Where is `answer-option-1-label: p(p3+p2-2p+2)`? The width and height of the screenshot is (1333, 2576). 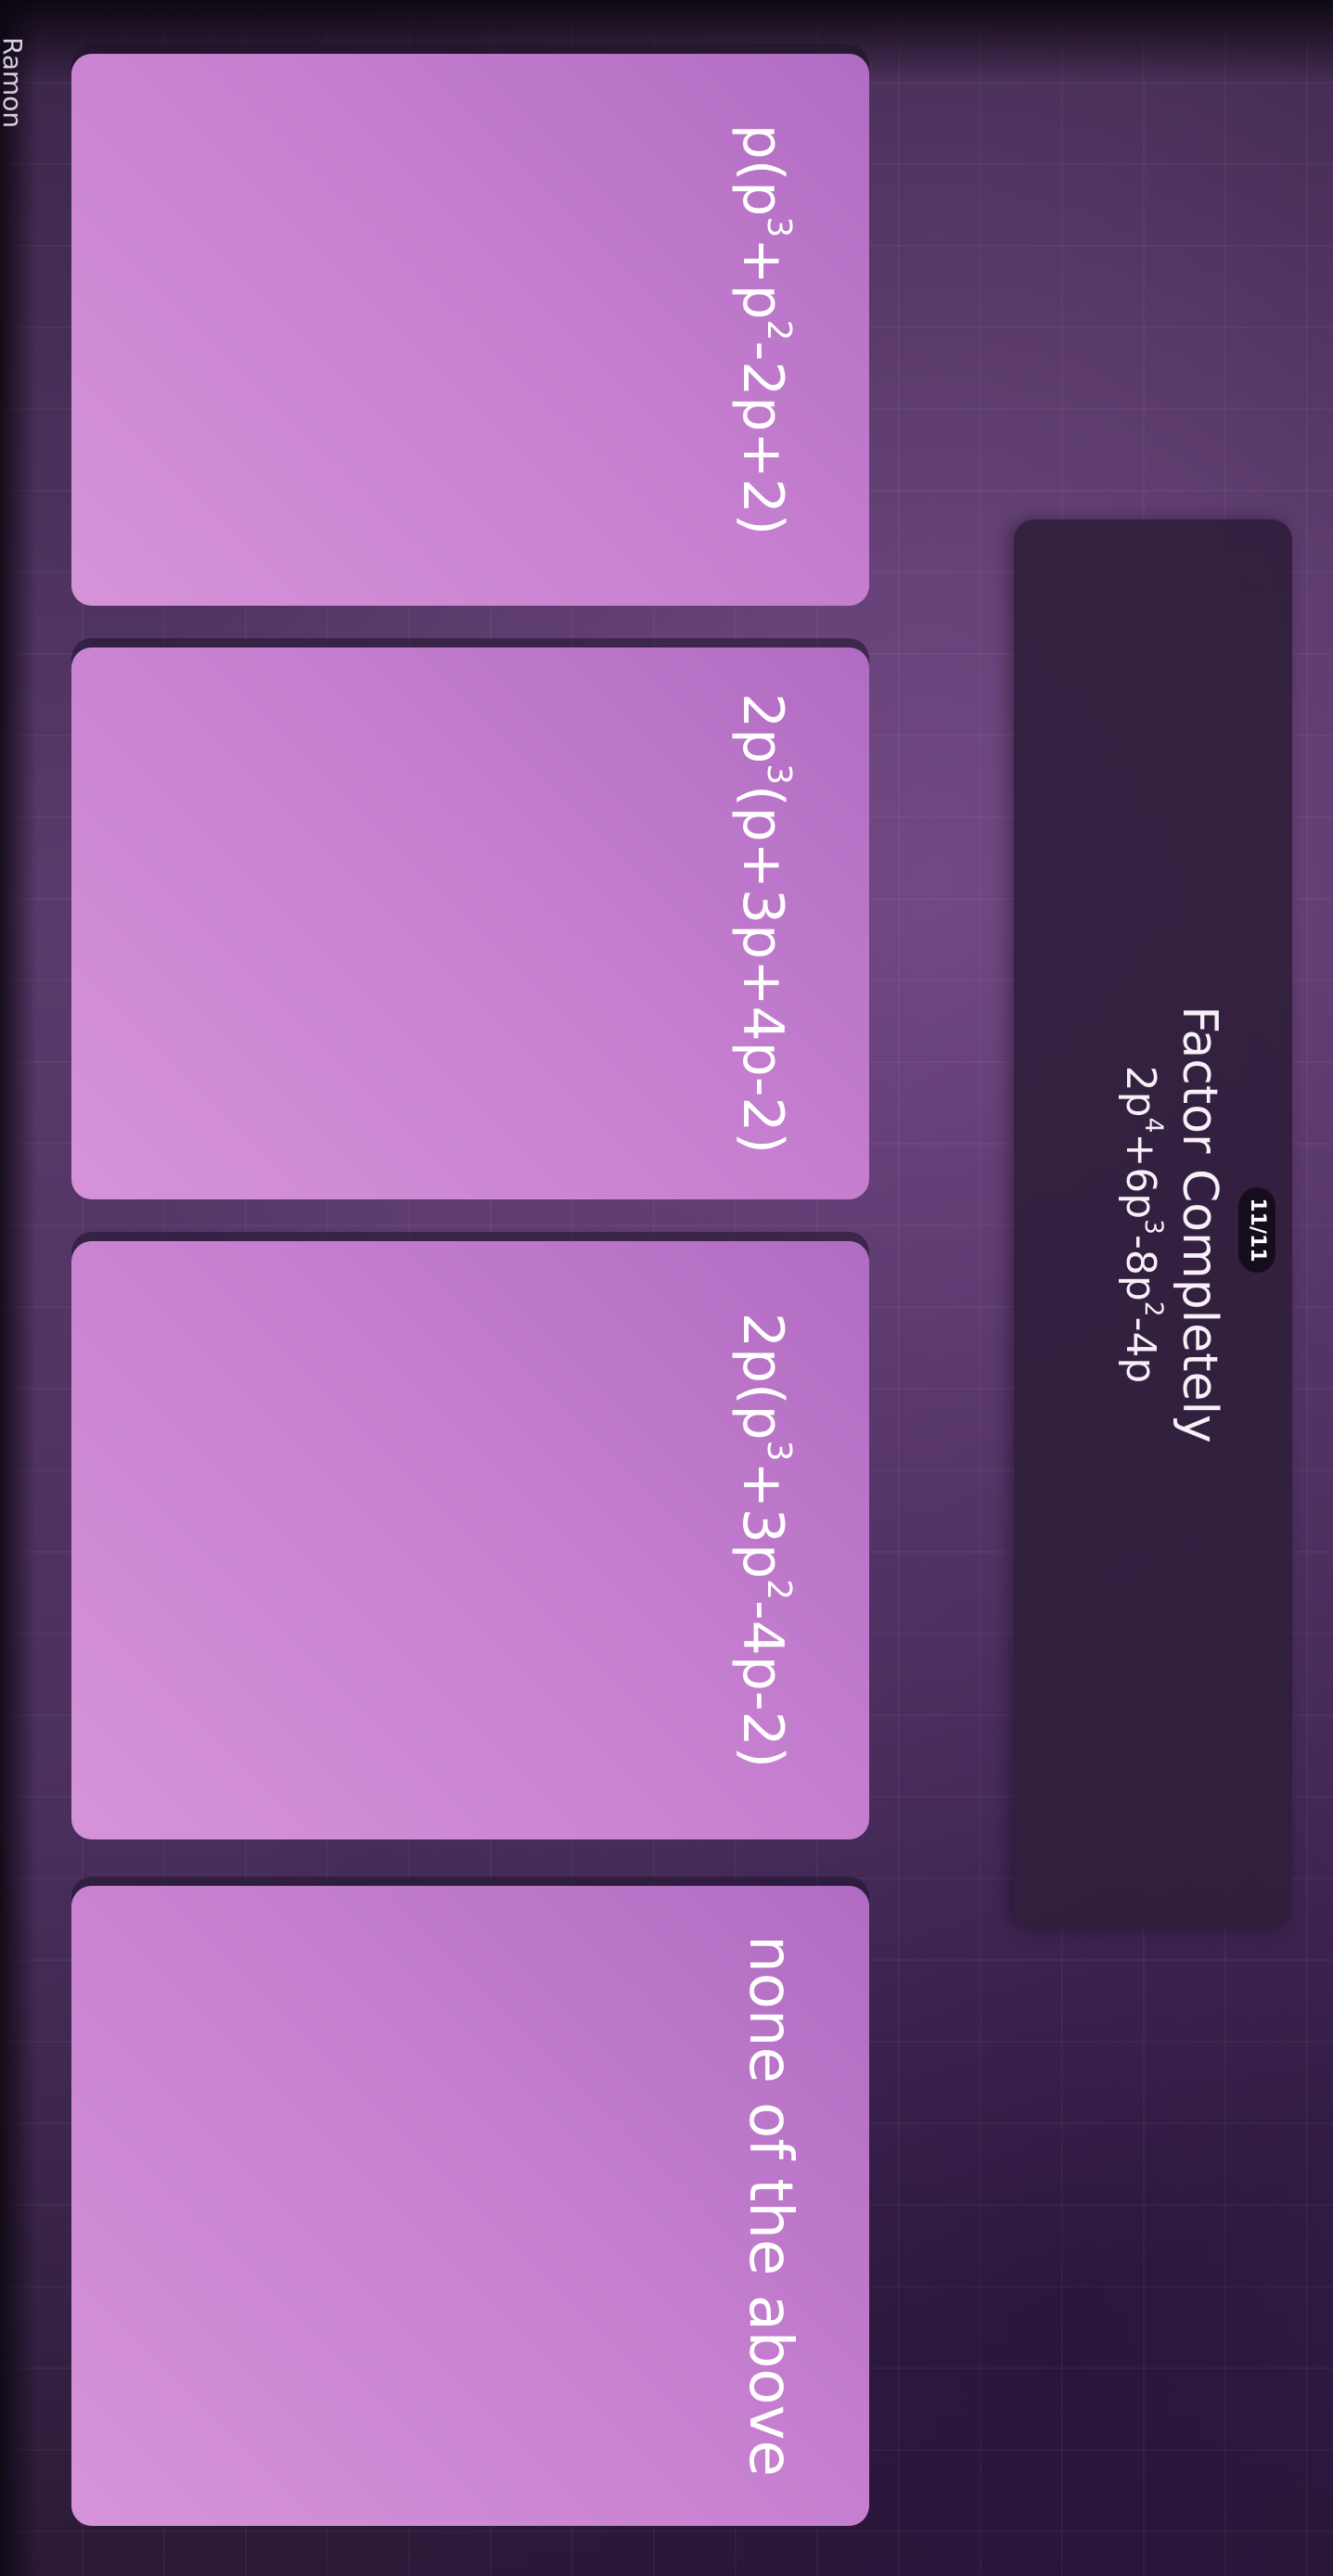 answer-option-1-label: p(p3+p2-2p+2) is located at coordinates (764, 329).